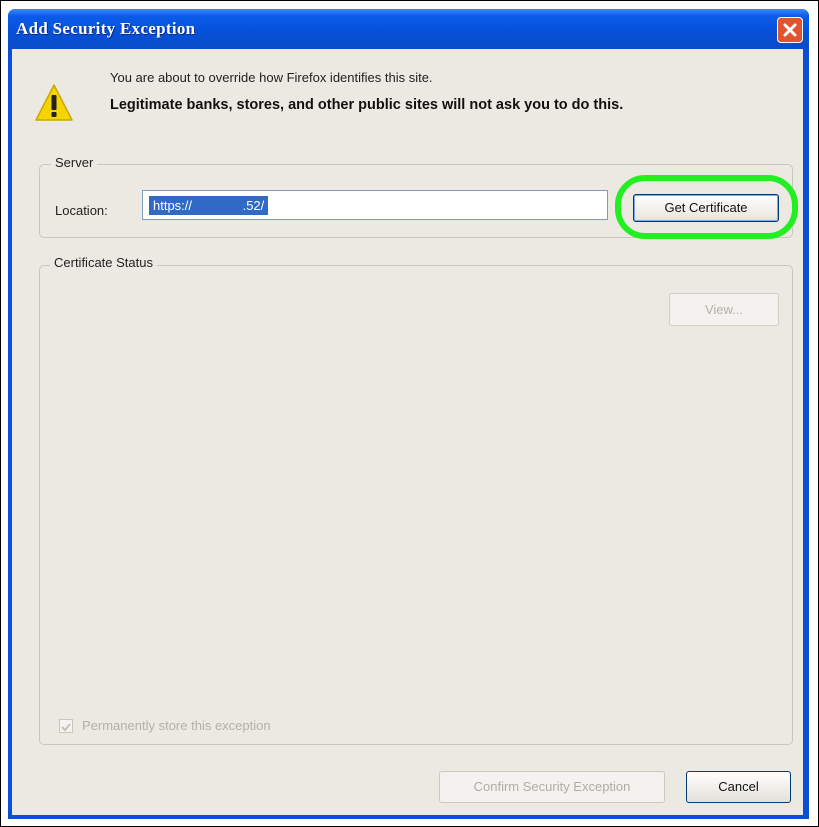  I want to click on location-label: Location:, so click(81, 210).